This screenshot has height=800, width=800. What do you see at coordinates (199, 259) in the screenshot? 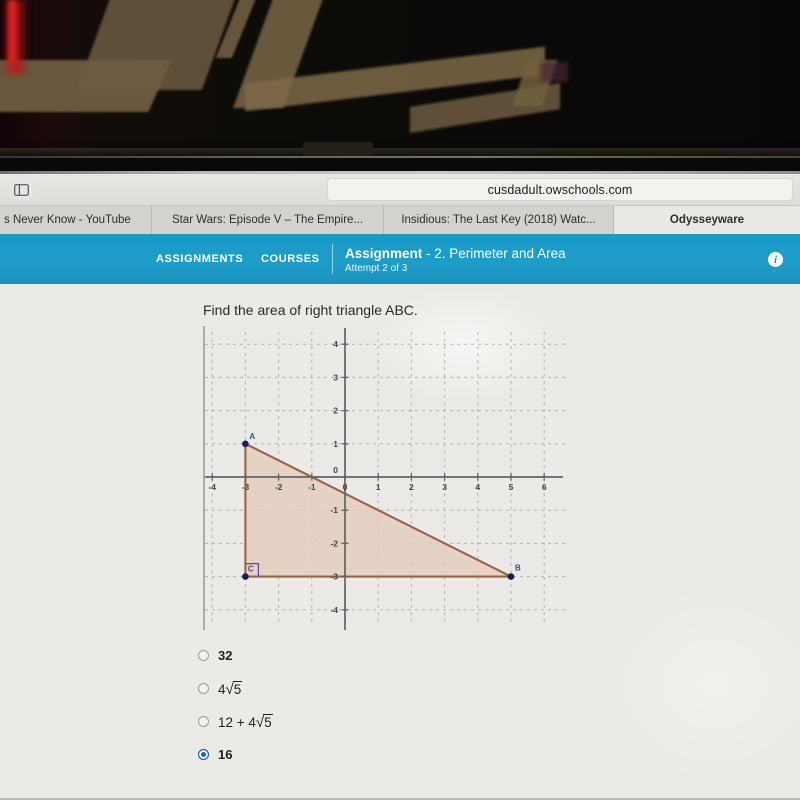
I see `nav-item-assignments: ASSIGNMENTS` at bounding box center [199, 259].